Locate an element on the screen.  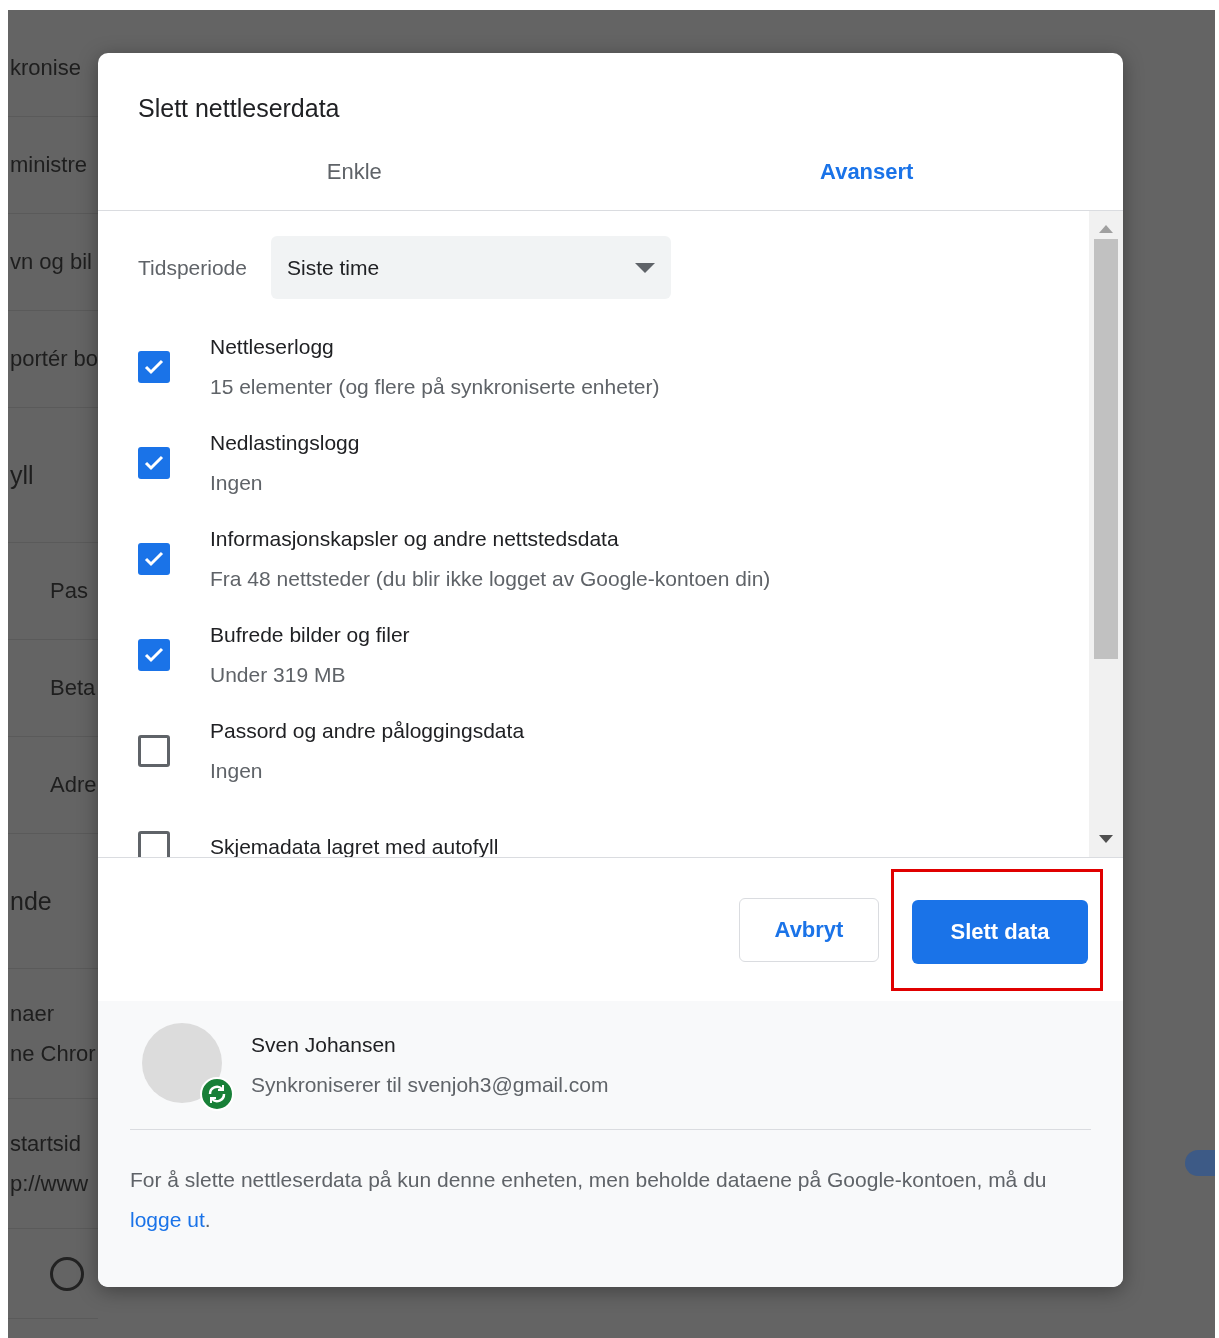
time-range-select: Siste time is located at coordinates (470, 267).